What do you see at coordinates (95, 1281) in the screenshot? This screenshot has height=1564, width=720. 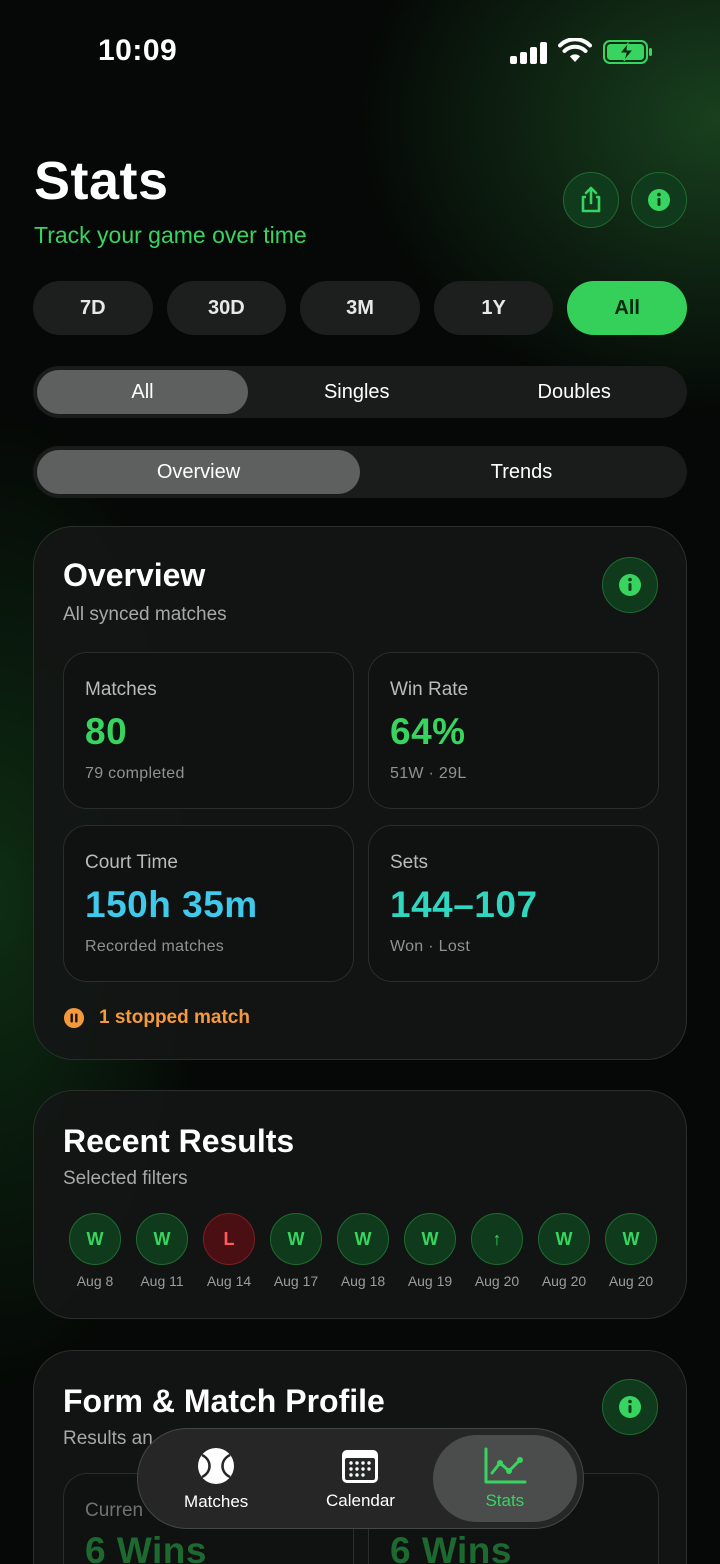 I see `result-date: Aug 8` at bounding box center [95, 1281].